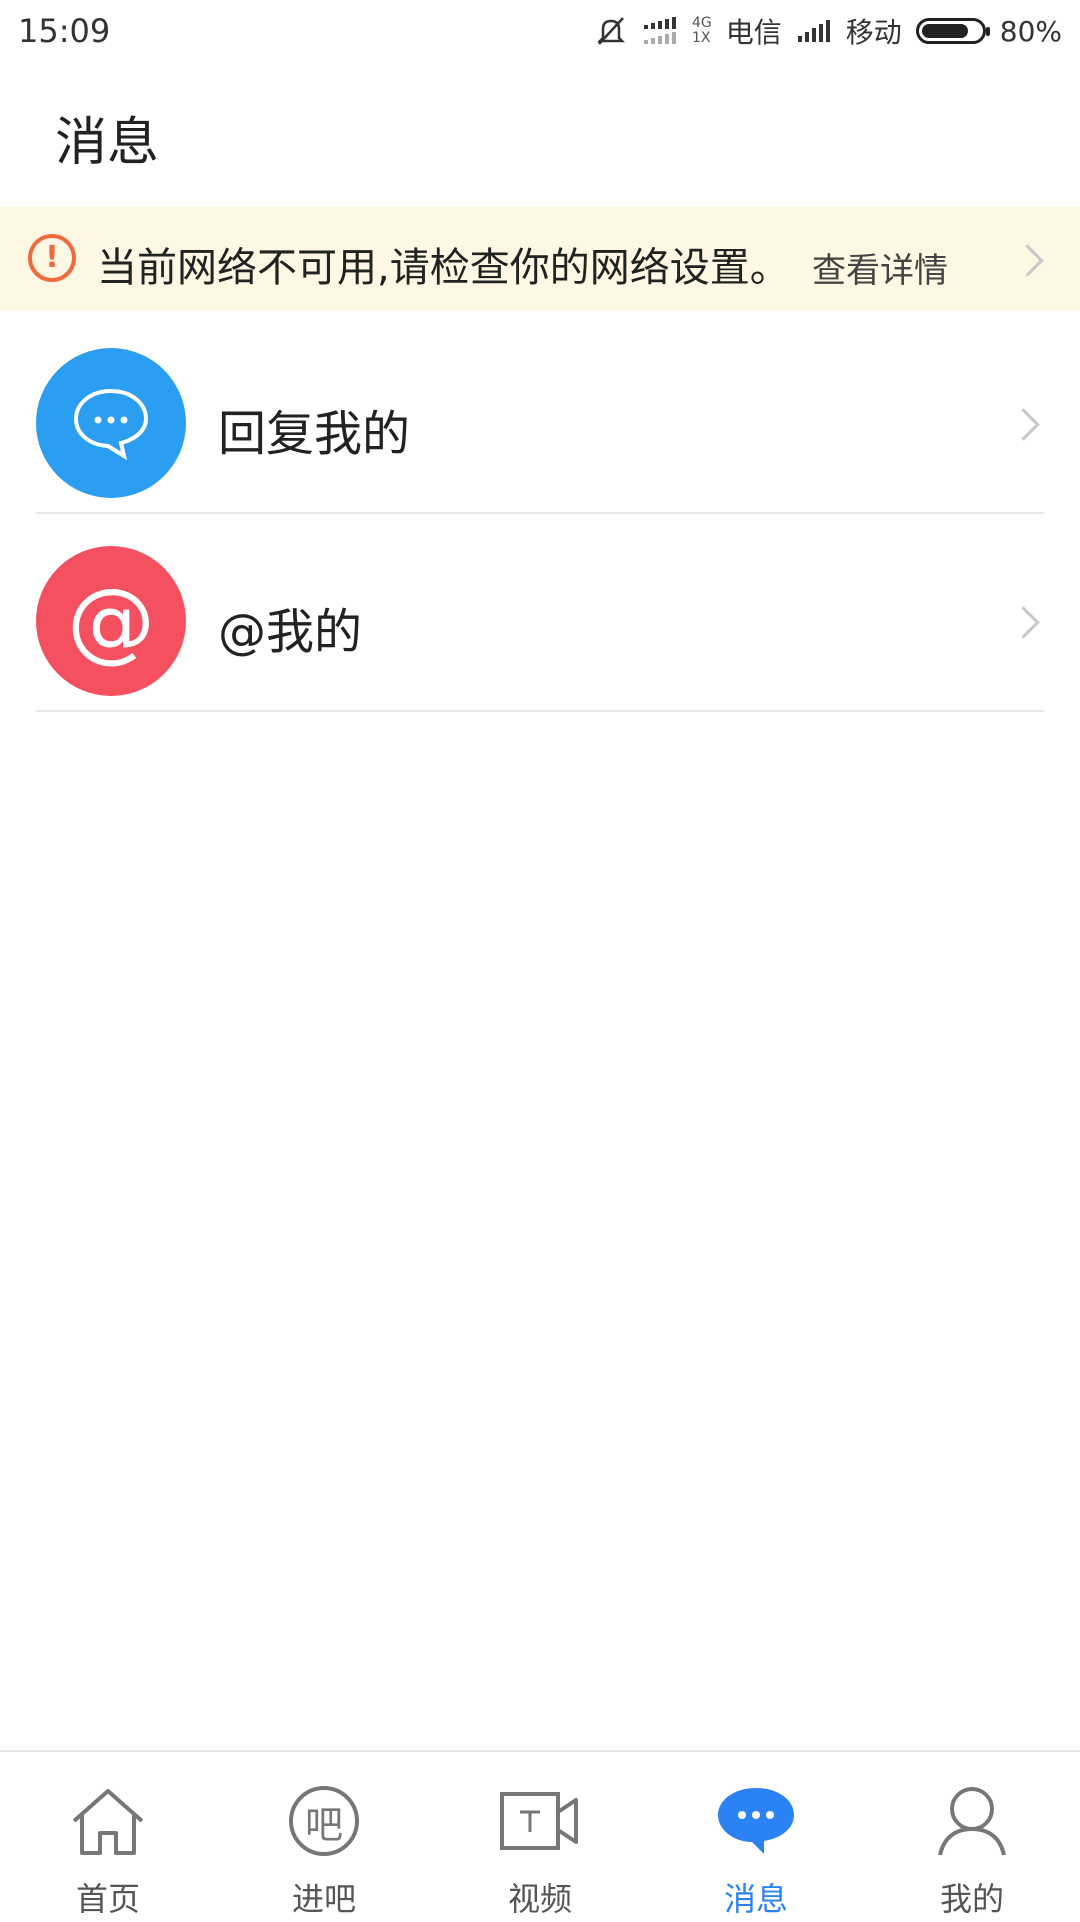 The image size is (1080, 1922). I want to click on nav-mine-label: 我的, so click(971, 1899).